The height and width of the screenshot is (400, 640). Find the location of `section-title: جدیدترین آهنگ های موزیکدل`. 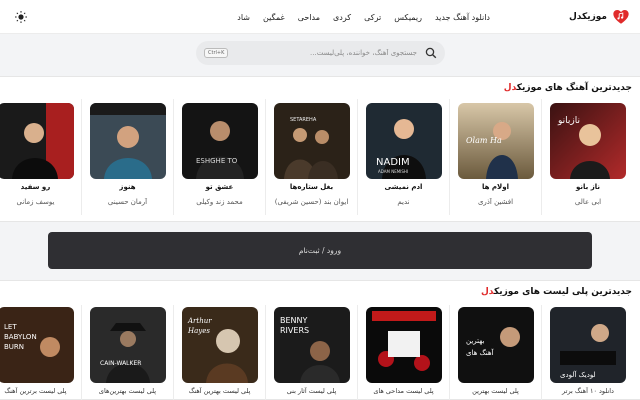

section-title: جدیدترین آهنگ های موزیکدل is located at coordinates (567, 88).